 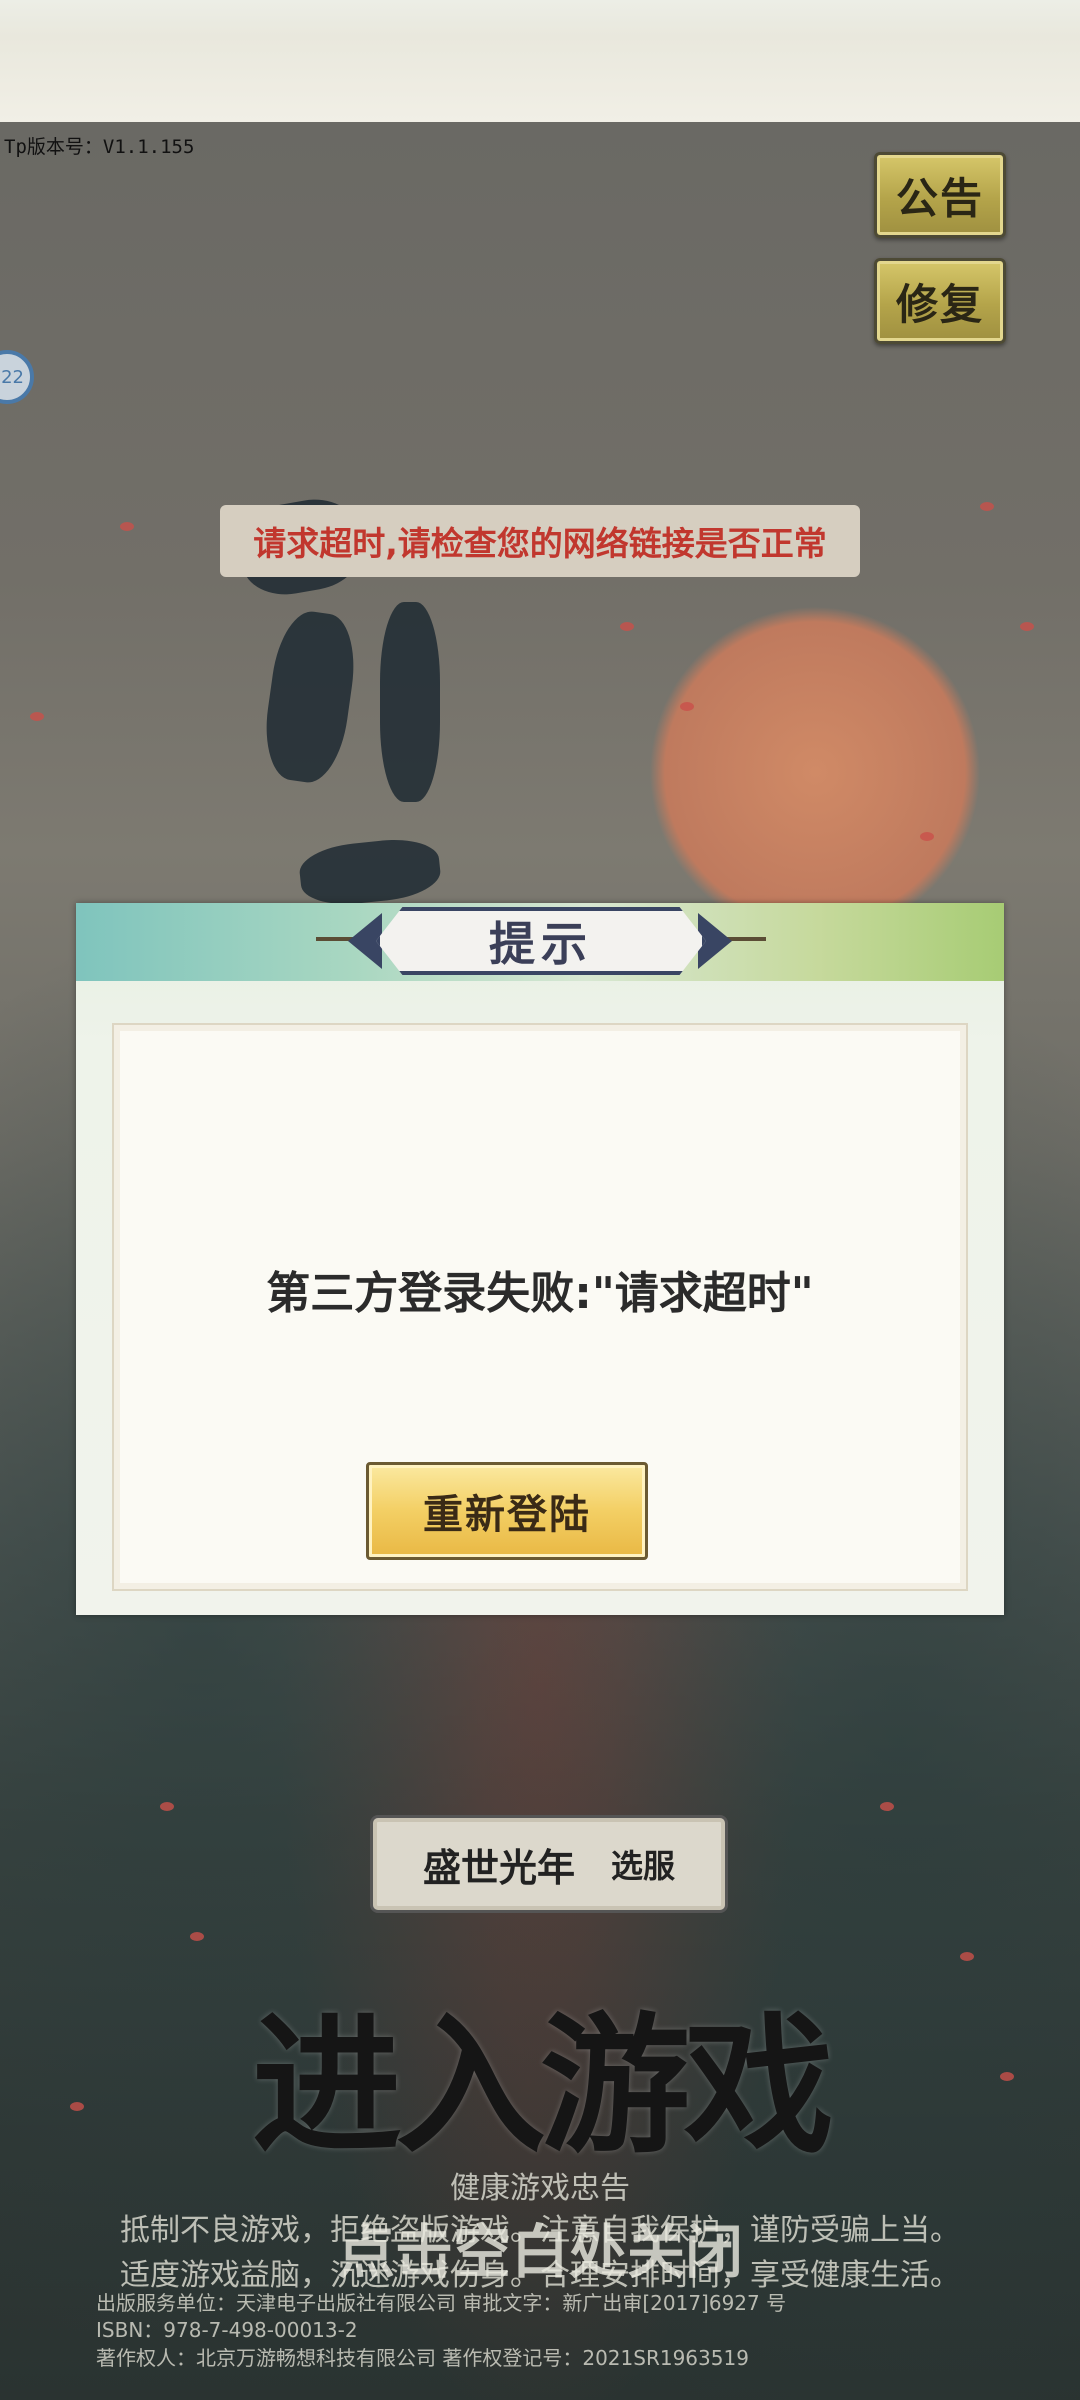 What do you see at coordinates (507, 1511) in the screenshot?
I see `relogin-button: 重新登陆` at bounding box center [507, 1511].